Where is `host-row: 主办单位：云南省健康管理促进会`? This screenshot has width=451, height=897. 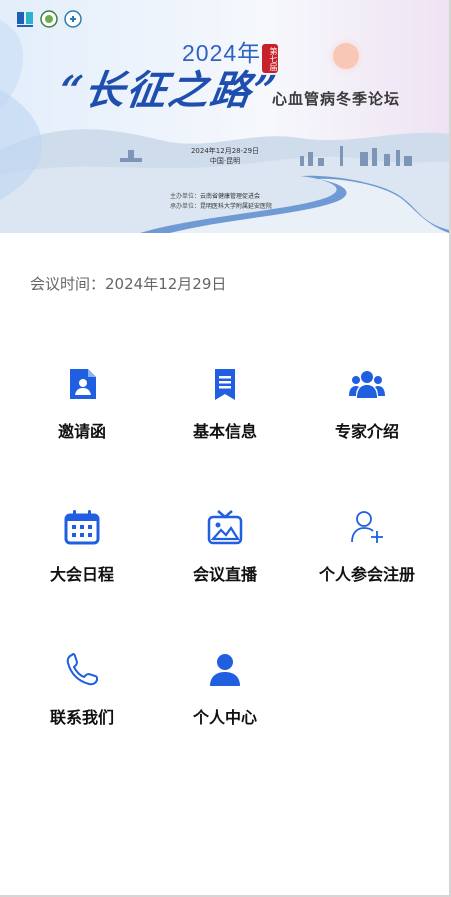 host-row: 主办单位：云南省健康管理促进会 is located at coordinates (221, 197).